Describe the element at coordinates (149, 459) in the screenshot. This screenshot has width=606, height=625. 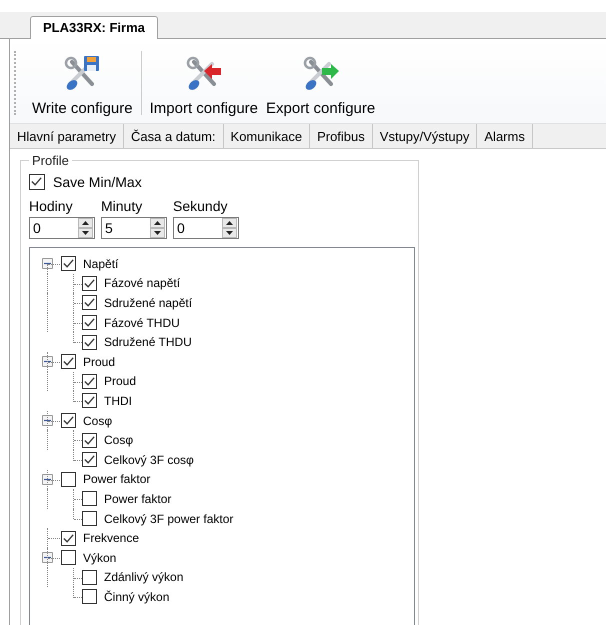
I see `tree-item: Celkový 3F cosφ` at that location.